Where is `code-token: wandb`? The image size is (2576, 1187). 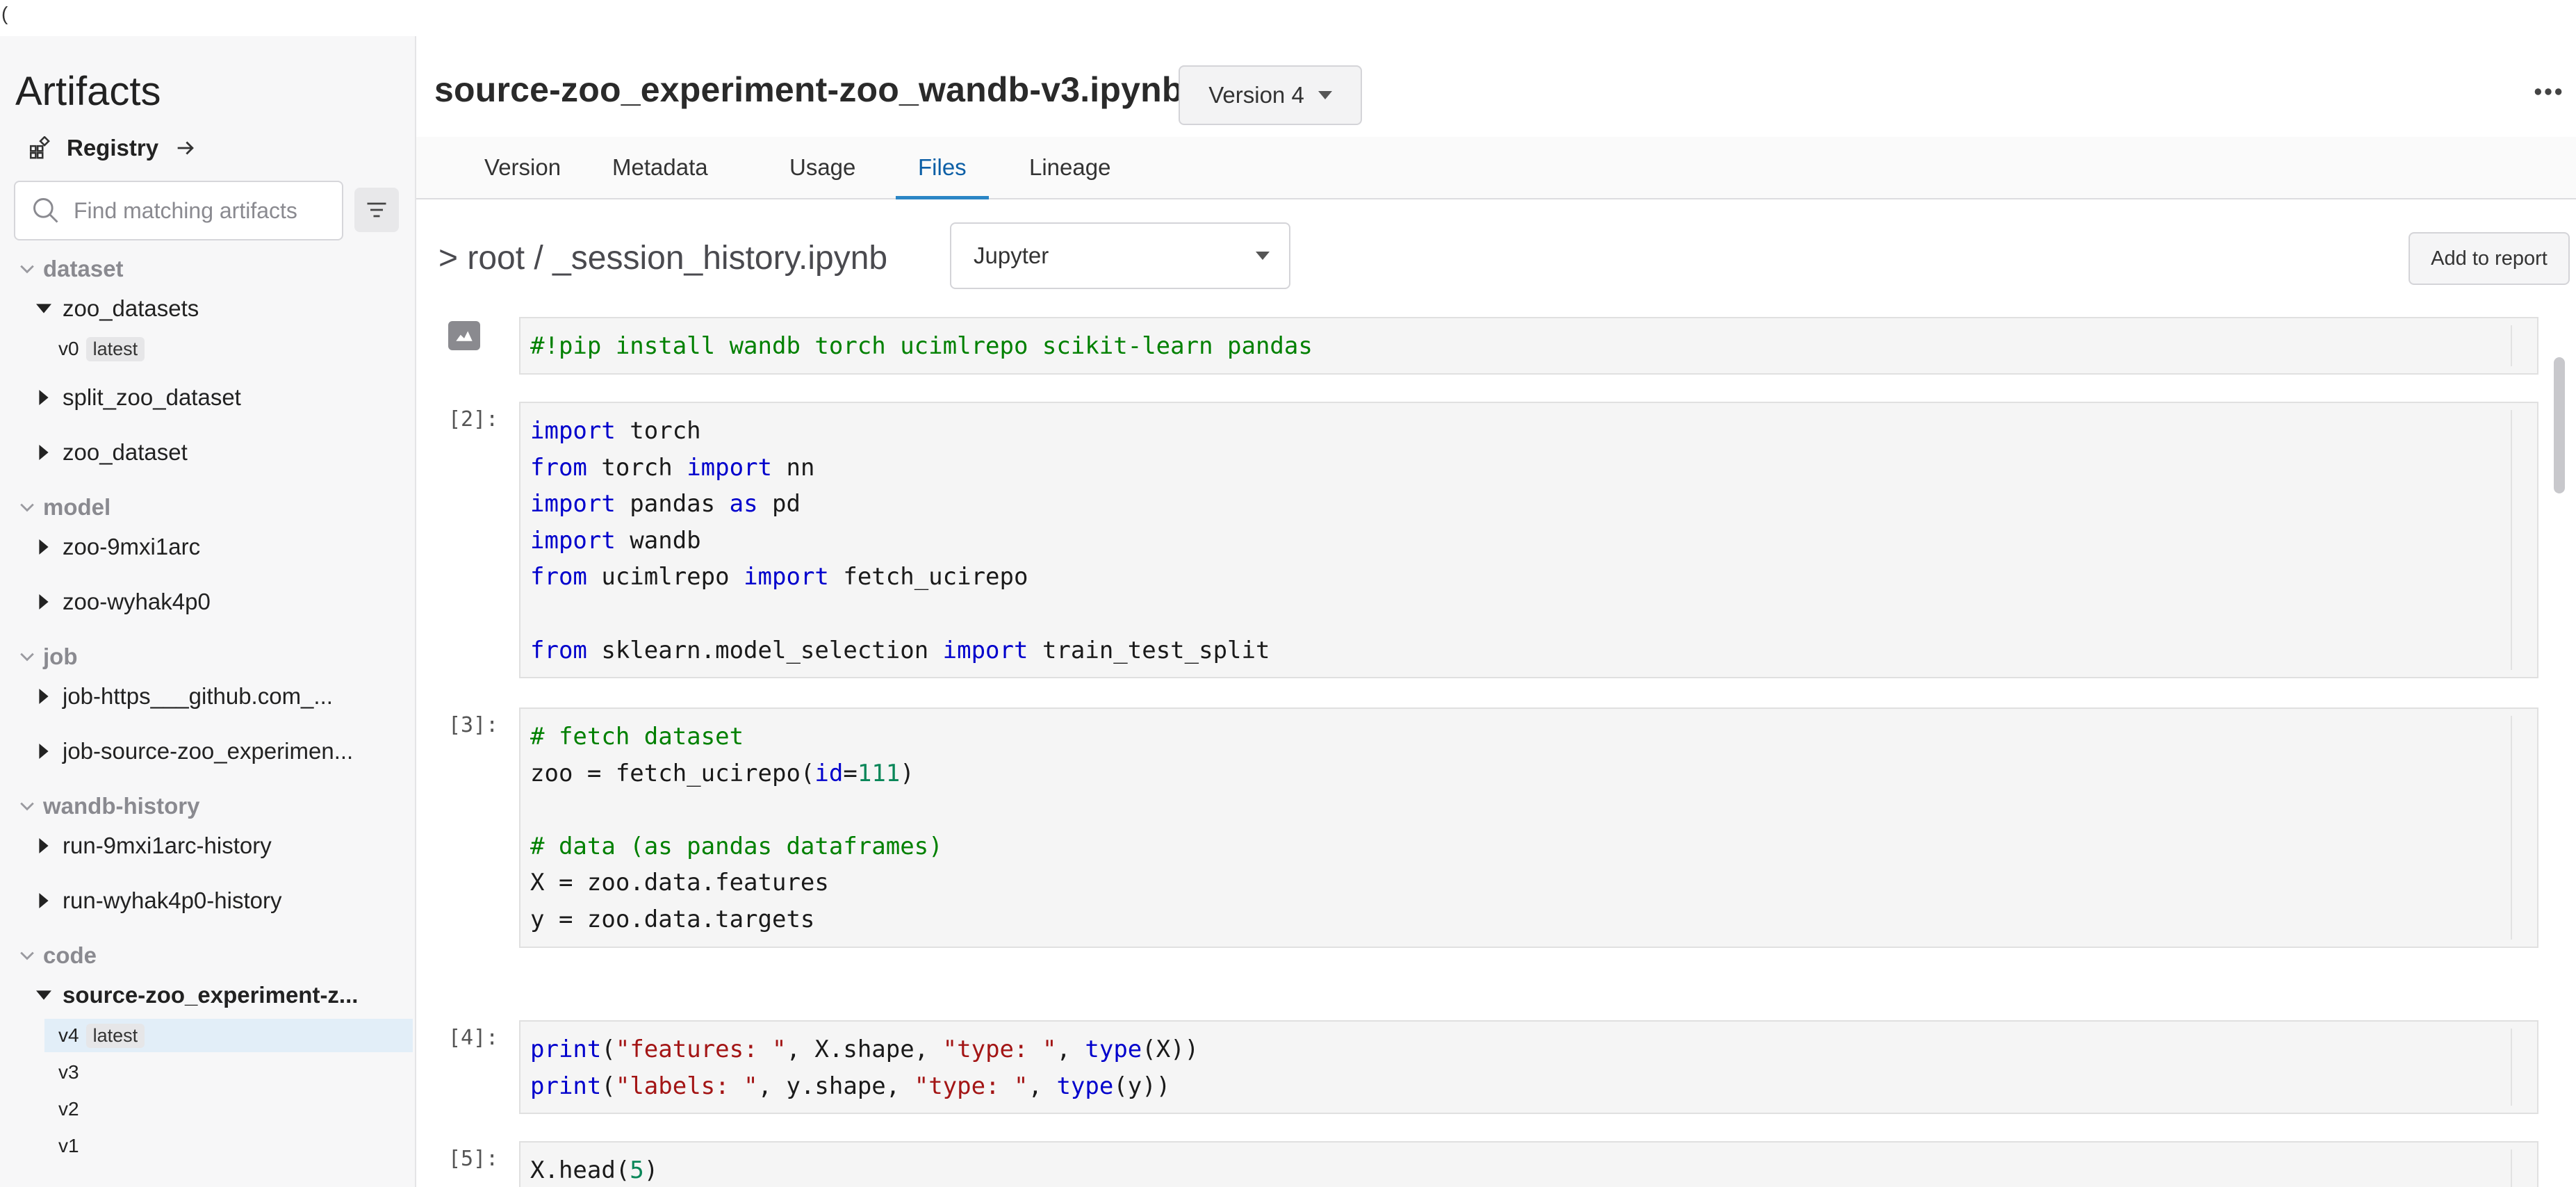 code-token: wandb is located at coordinates (658, 540).